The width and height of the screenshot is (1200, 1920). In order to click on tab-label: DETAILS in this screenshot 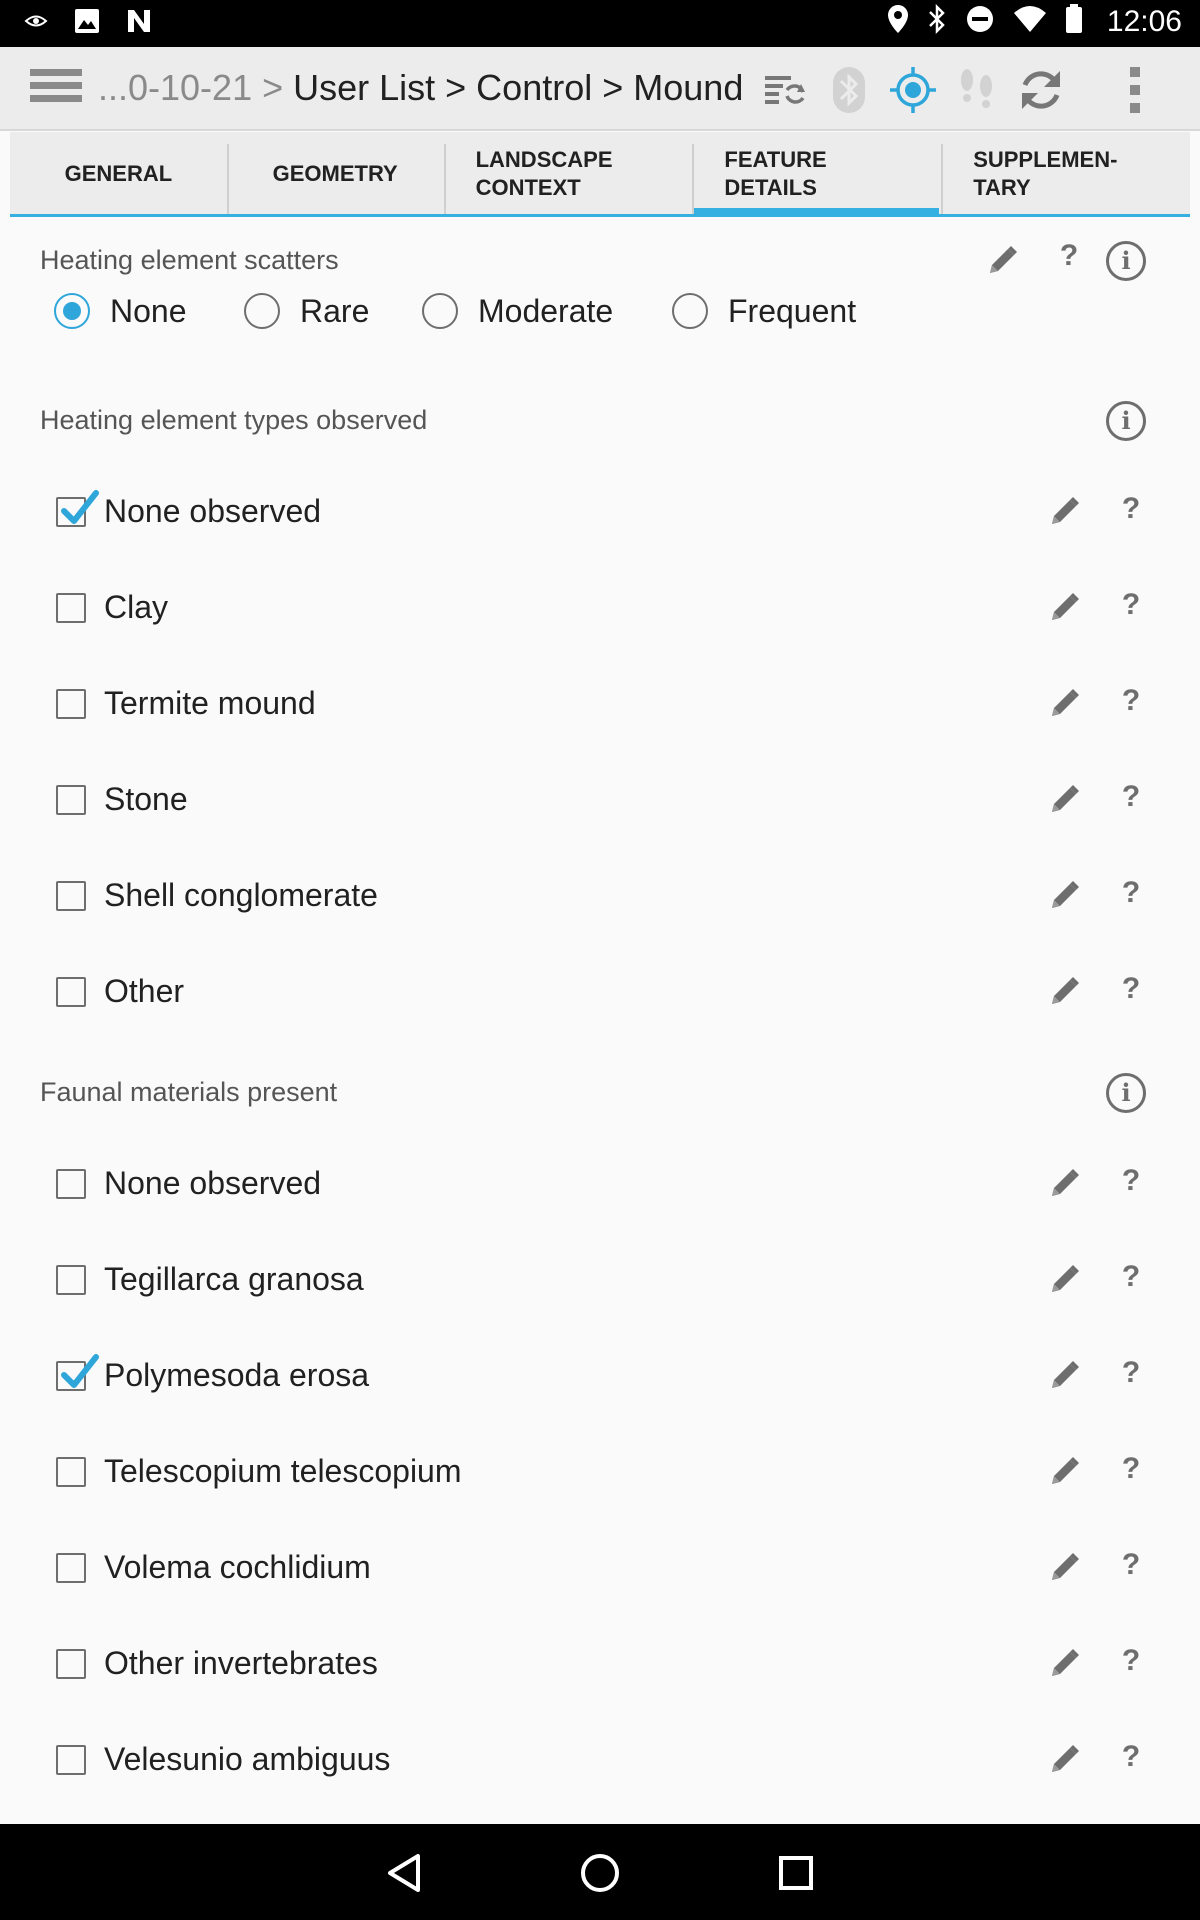, I will do `click(770, 187)`.